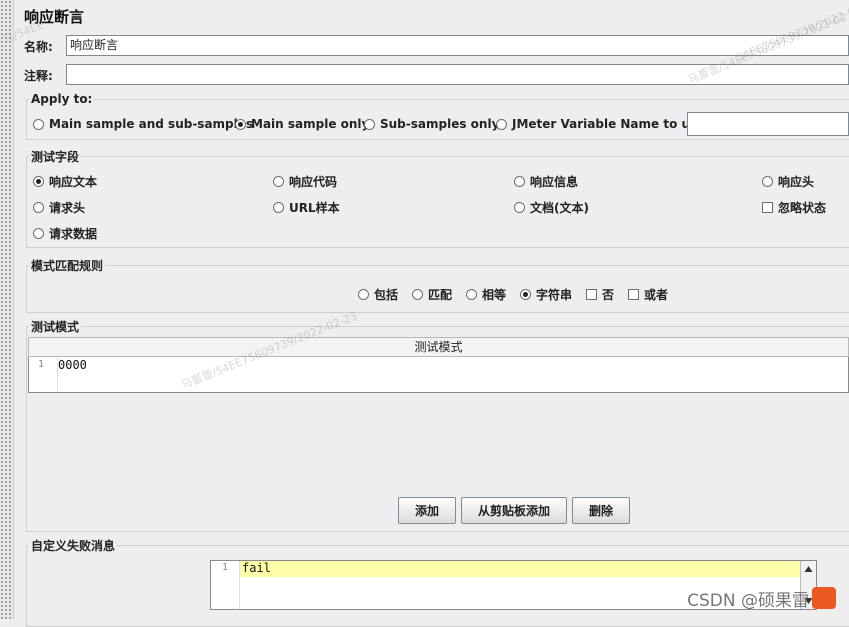 The image size is (849, 627). I want to click on csdn-watermark: CSDN @硕果雷, so click(748, 601).